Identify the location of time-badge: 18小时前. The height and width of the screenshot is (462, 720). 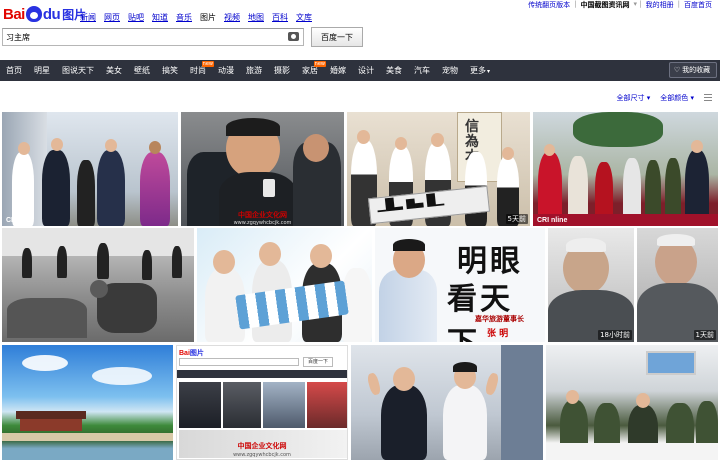
(615, 335).